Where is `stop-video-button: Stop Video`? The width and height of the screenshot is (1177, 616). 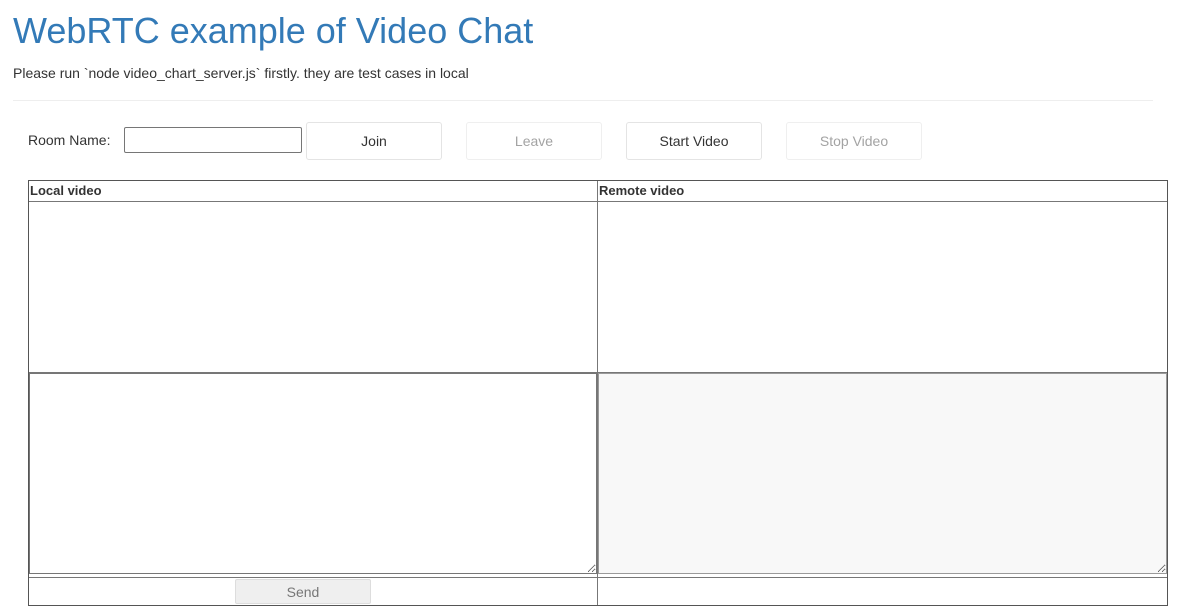 stop-video-button: Stop Video is located at coordinates (854, 141).